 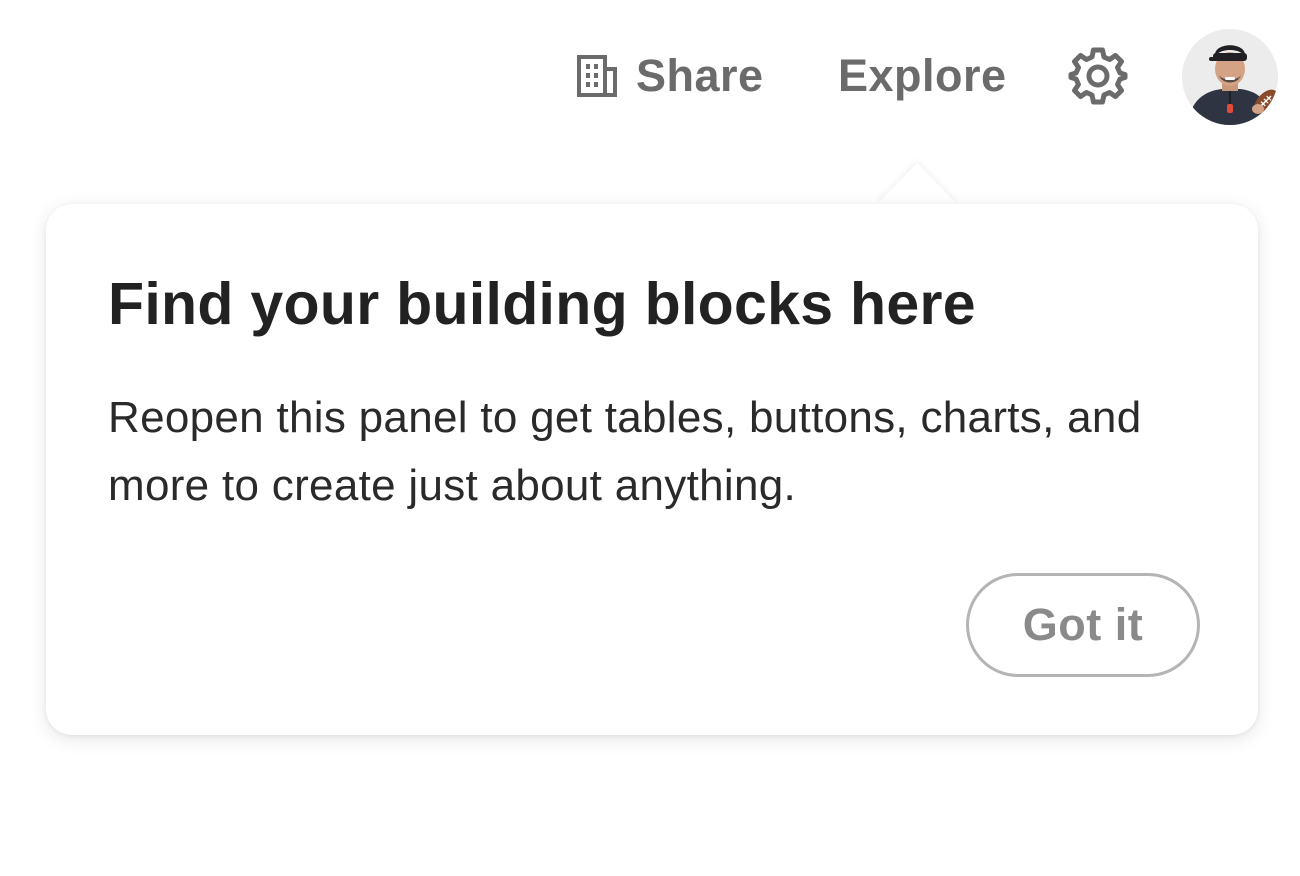 What do you see at coordinates (542, 304) in the screenshot?
I see `popover-title: Find your building blocks here` at bounding box center [542, 304].